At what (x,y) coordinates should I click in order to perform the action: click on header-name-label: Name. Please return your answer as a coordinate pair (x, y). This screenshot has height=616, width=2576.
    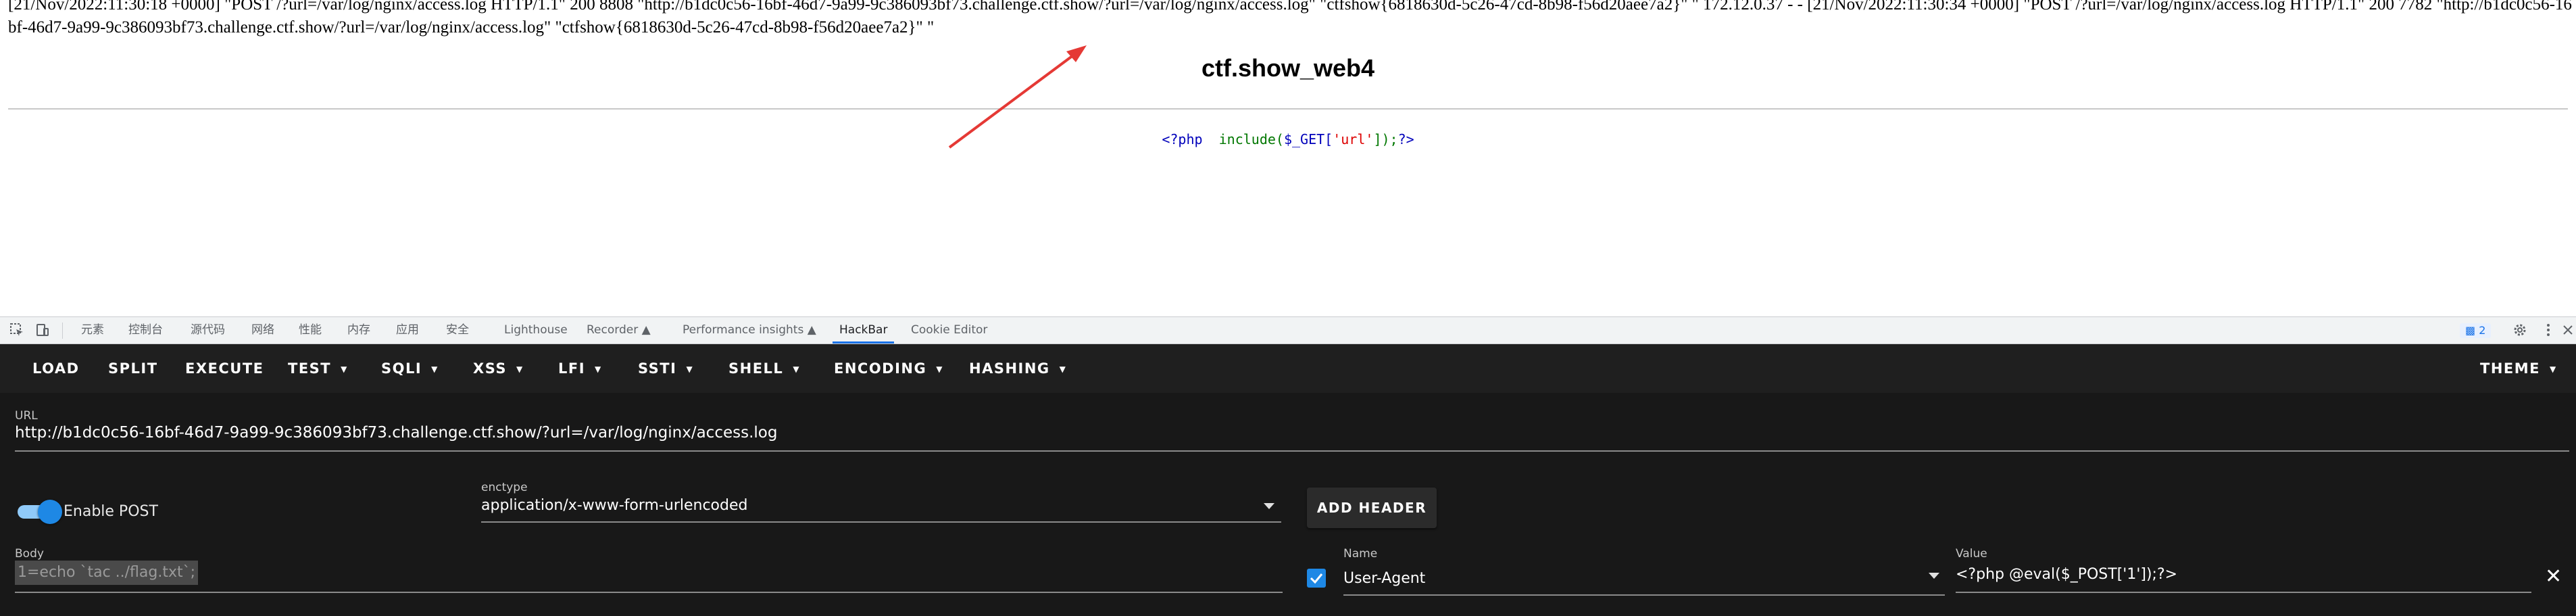
    Looking at the image, I should click on (1360, 554).